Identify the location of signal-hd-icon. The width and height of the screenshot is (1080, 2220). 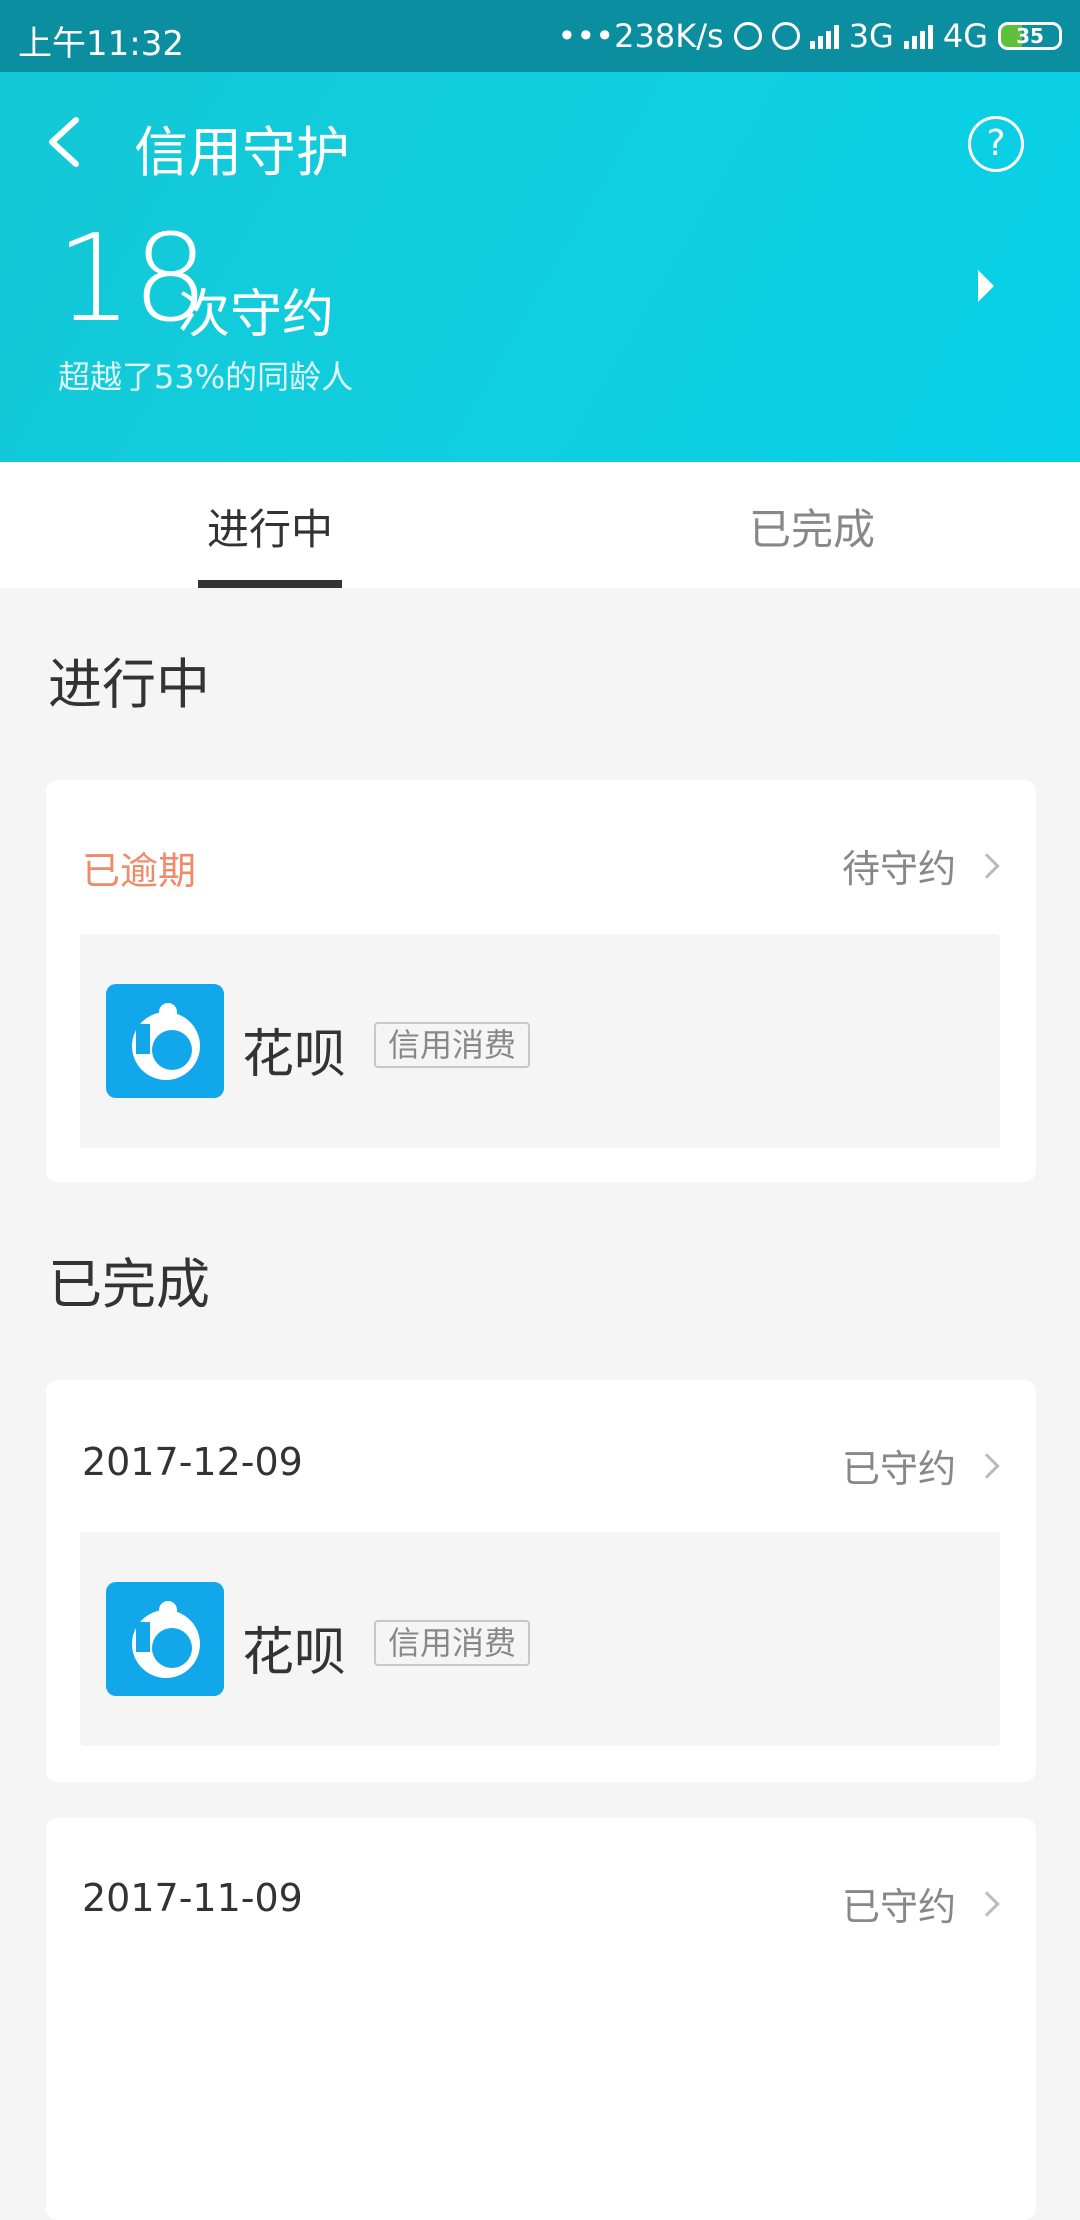
(918, 36).